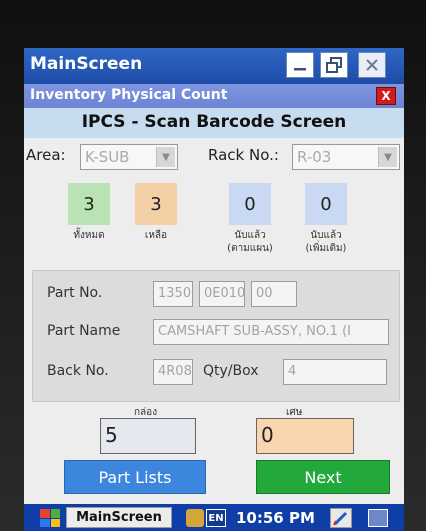 This screenshot has width=426, height=531. Describe the element at coordinates (300, 65) in the screenshot. I see `minimize-button` at that location.